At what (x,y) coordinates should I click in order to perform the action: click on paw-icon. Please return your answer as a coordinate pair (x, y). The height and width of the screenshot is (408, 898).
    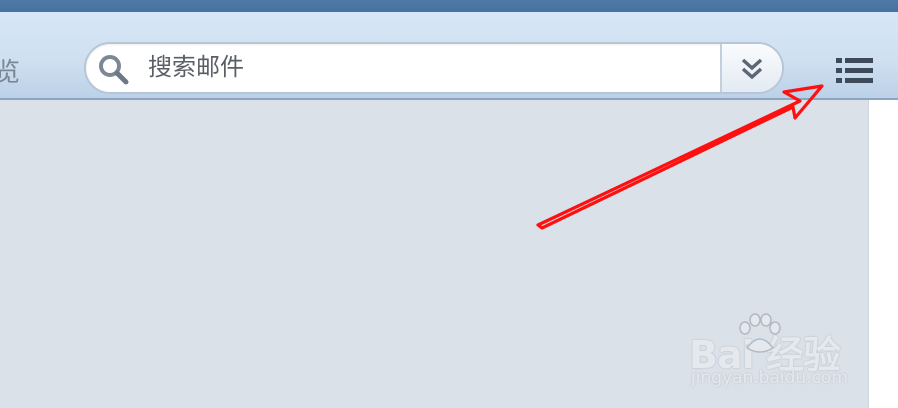
    Looking at the image, I should click on (760, 333).